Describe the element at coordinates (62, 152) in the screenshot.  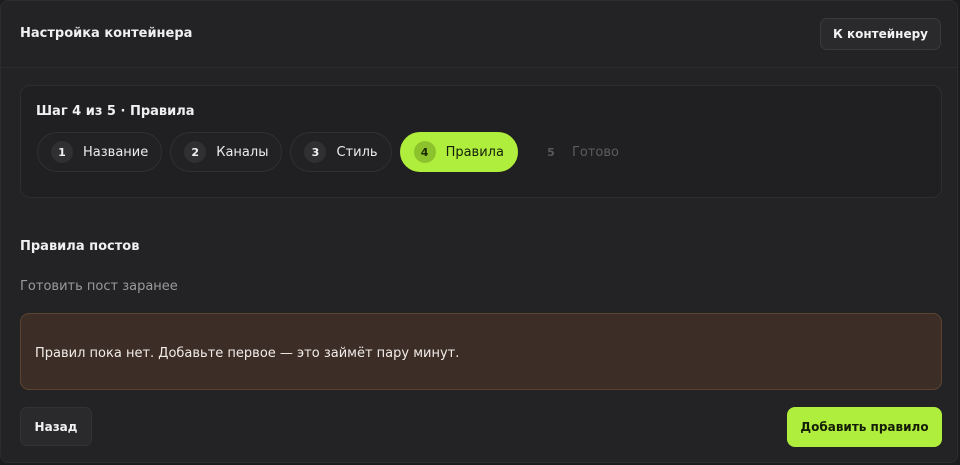
I see `step-number: 1` at that location.